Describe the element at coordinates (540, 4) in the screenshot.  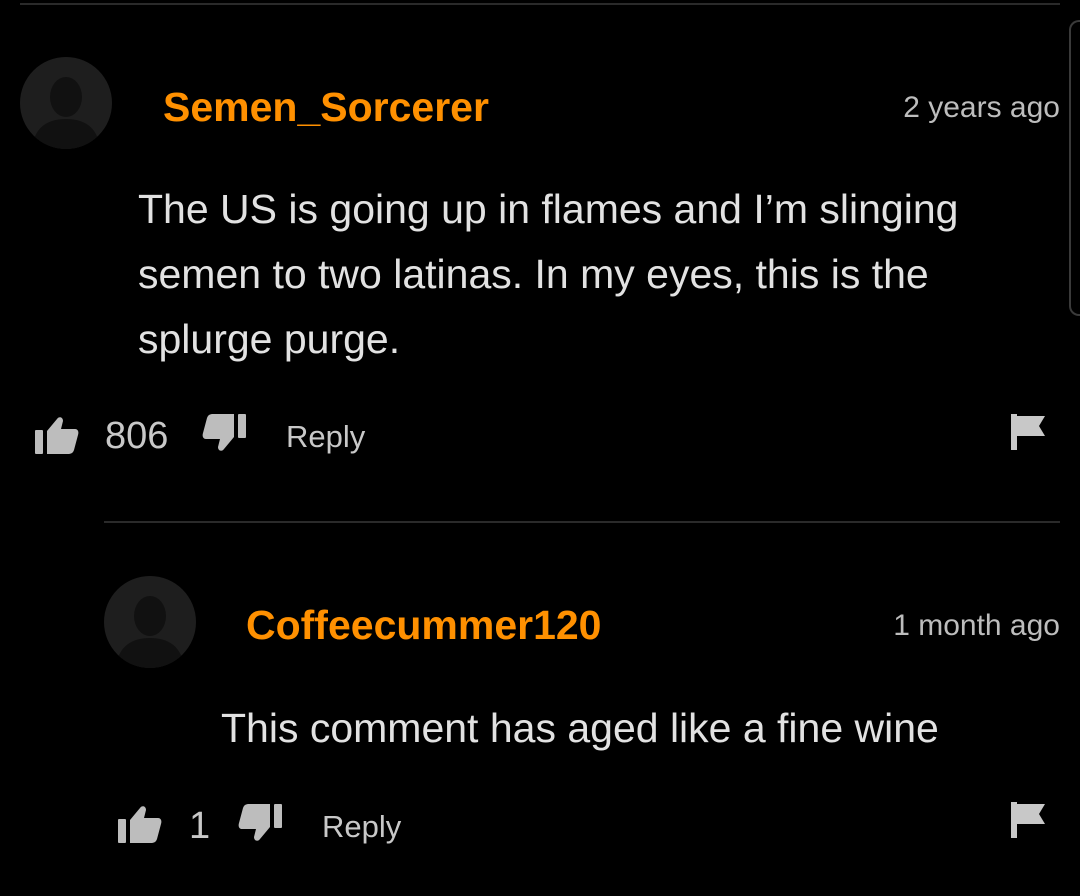
I see `top-divider` at that location.